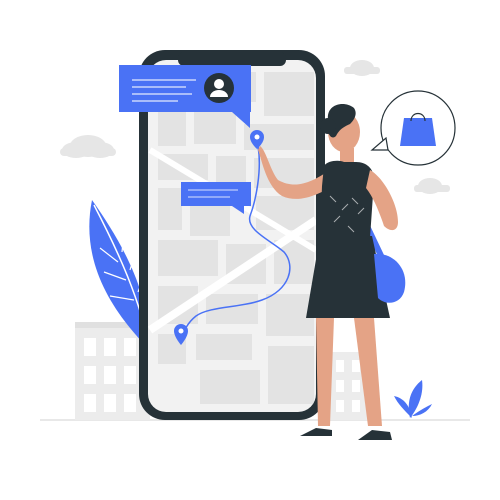 The width and height of the screenshot is (500, 500). I want to click on small-plant, so click(413, 399).